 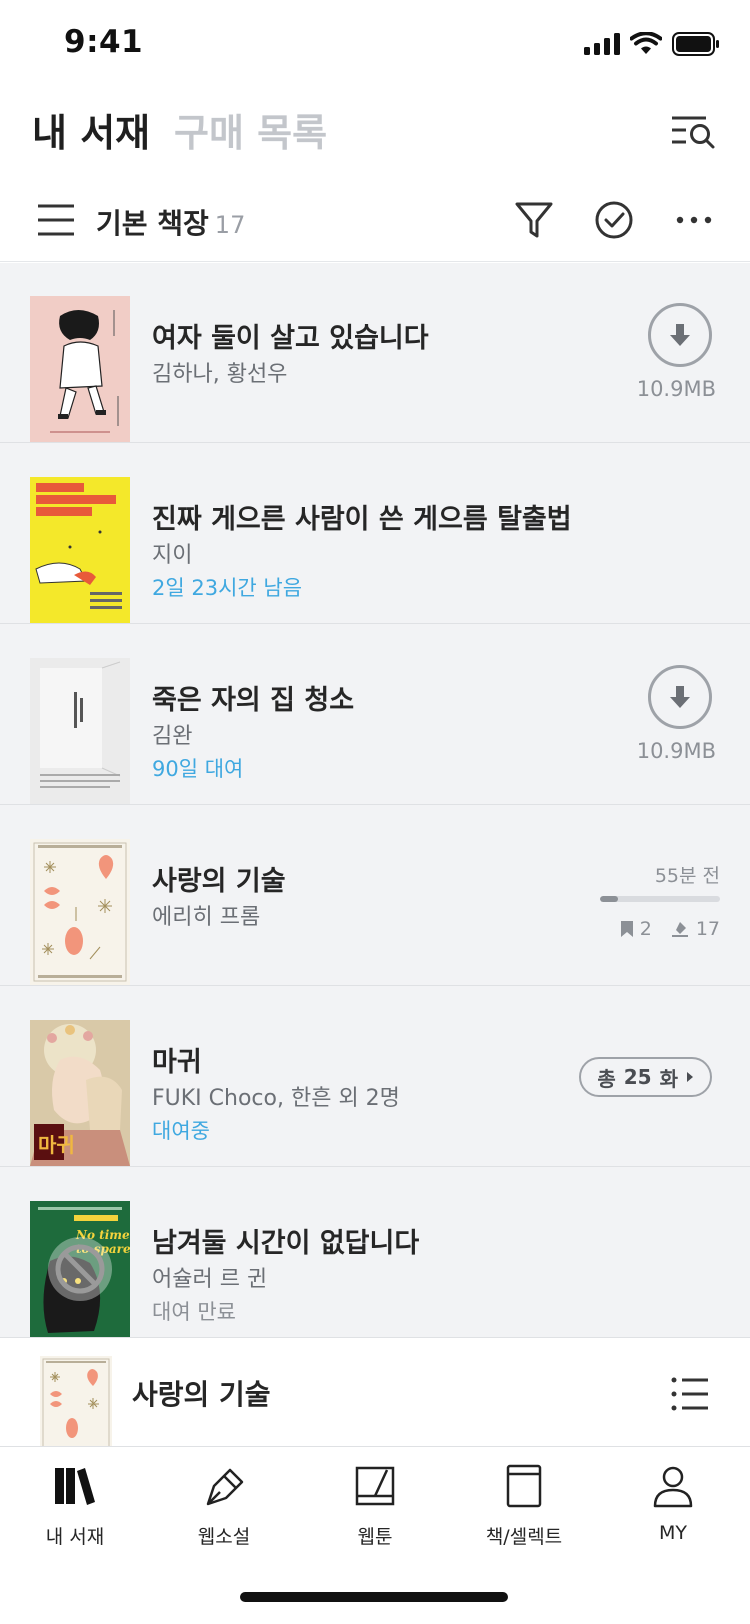 I want to click on library-icon, so click(x=75, y=1486).